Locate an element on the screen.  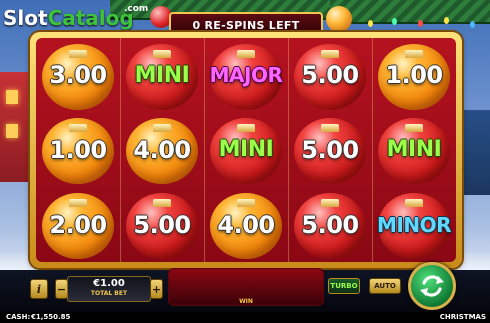
refresh-arrows-icon is located at coordinates (432, 286).